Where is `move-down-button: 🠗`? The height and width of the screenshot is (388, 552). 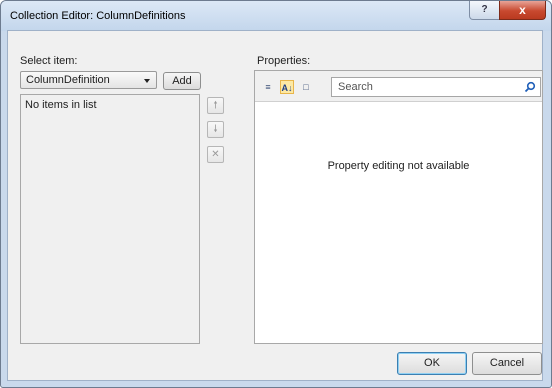 move-down-button: 🠗 is located at coordinates (215, 129).